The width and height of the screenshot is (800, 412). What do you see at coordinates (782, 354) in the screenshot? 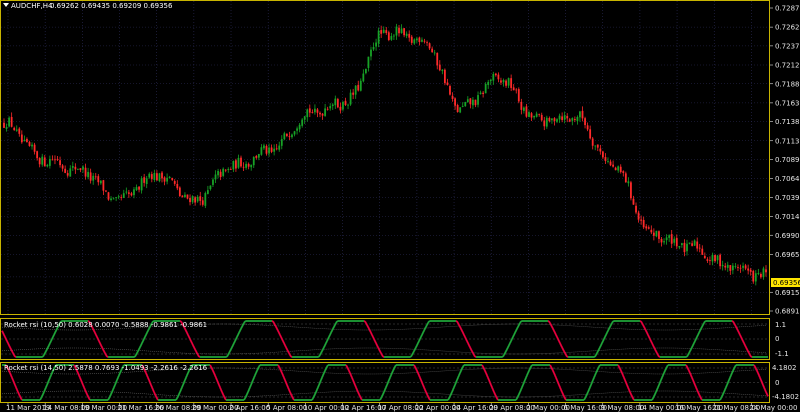
I see `indicator1-tick-bottom: -1.1` at bounding box center [782, 354].